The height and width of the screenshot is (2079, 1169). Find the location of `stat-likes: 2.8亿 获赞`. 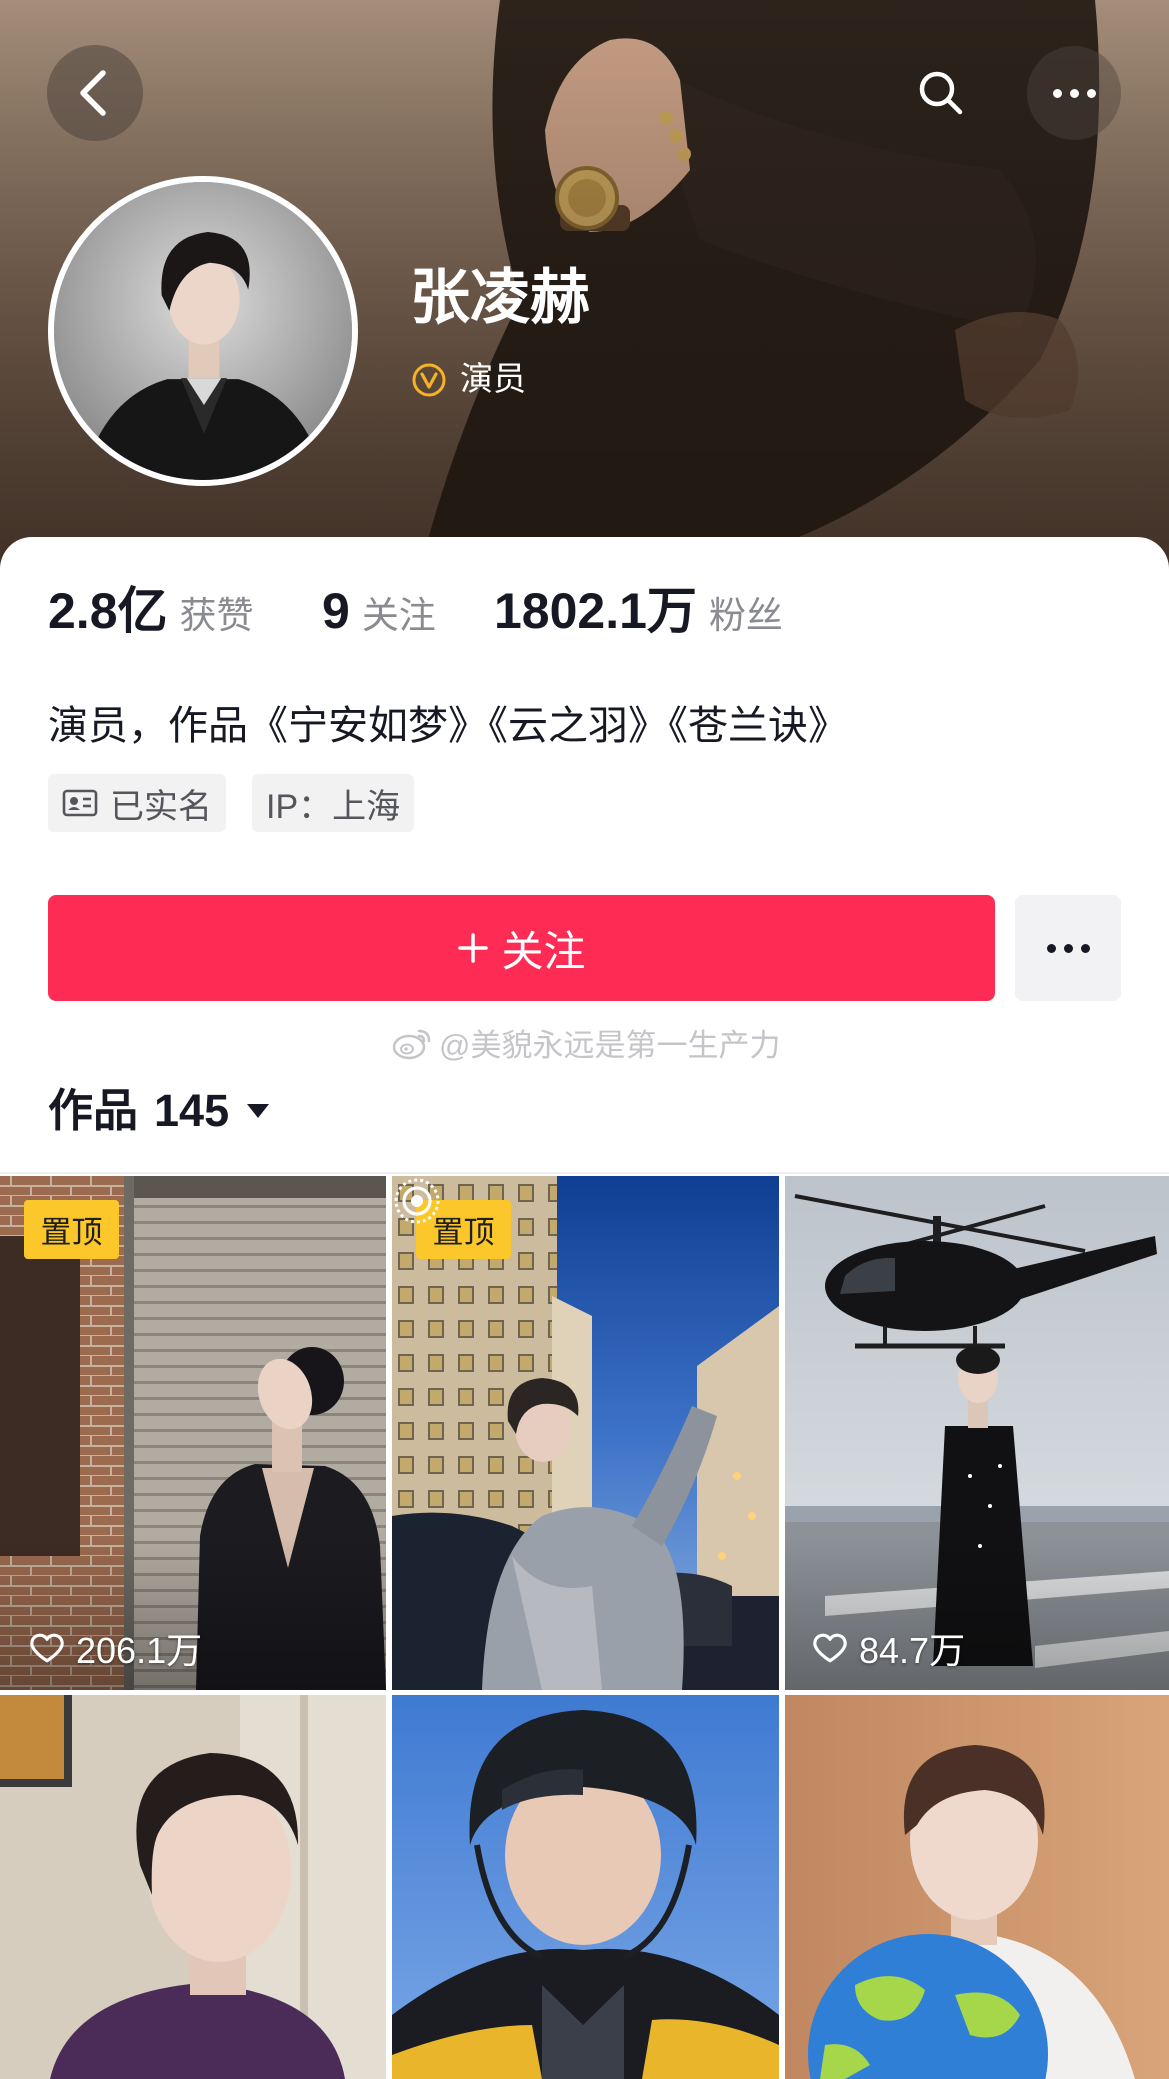

stat-likes: 2.8亿 获赞 is located at coordinates (151, 611).